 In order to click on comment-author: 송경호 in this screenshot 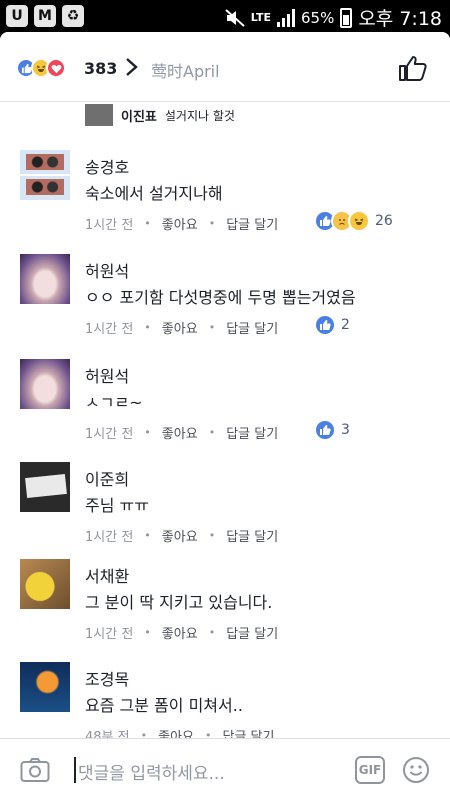, I will do `click(107, 166)`.